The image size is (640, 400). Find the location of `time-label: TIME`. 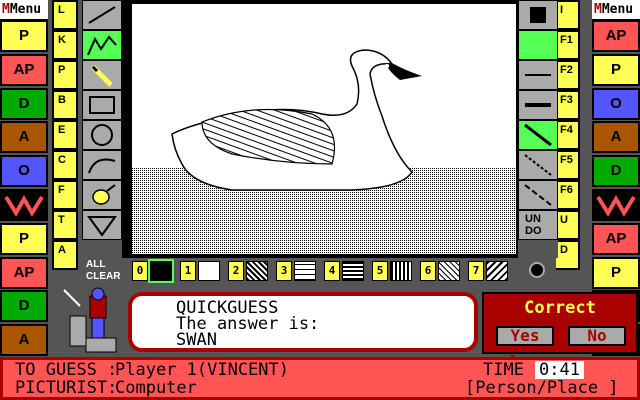

time-label: TIME is located at coordinates (503, 370).